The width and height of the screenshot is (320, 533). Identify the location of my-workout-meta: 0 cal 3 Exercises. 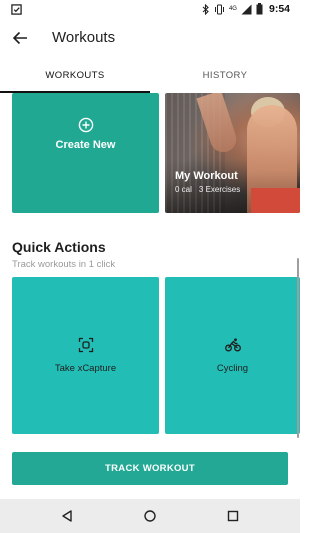
(207, 189).